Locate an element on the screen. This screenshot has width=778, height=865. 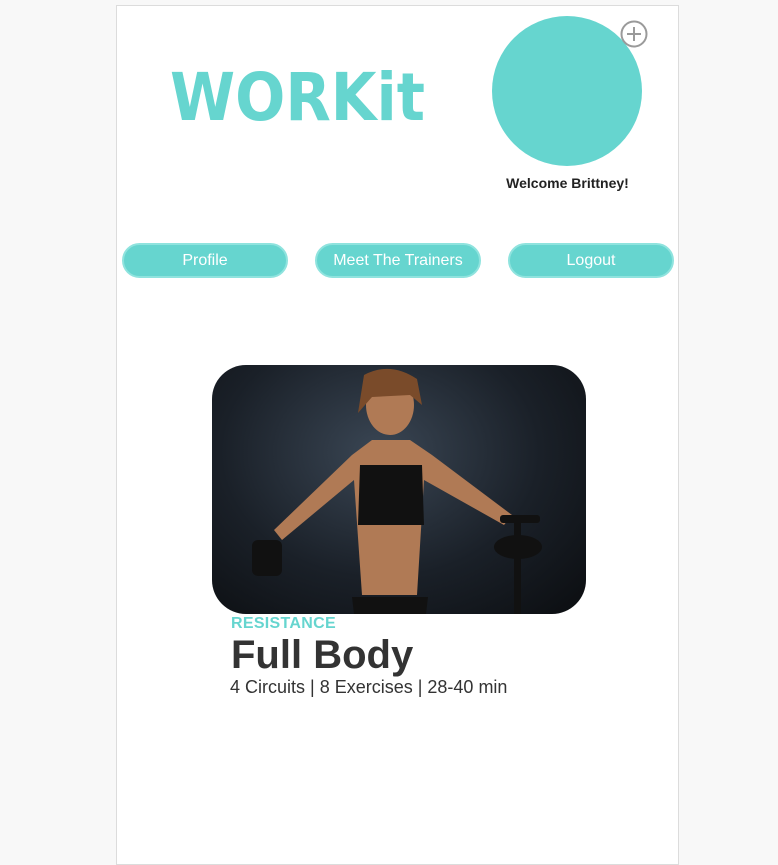
plus-circle-icon is located at coordinates (634, 34).